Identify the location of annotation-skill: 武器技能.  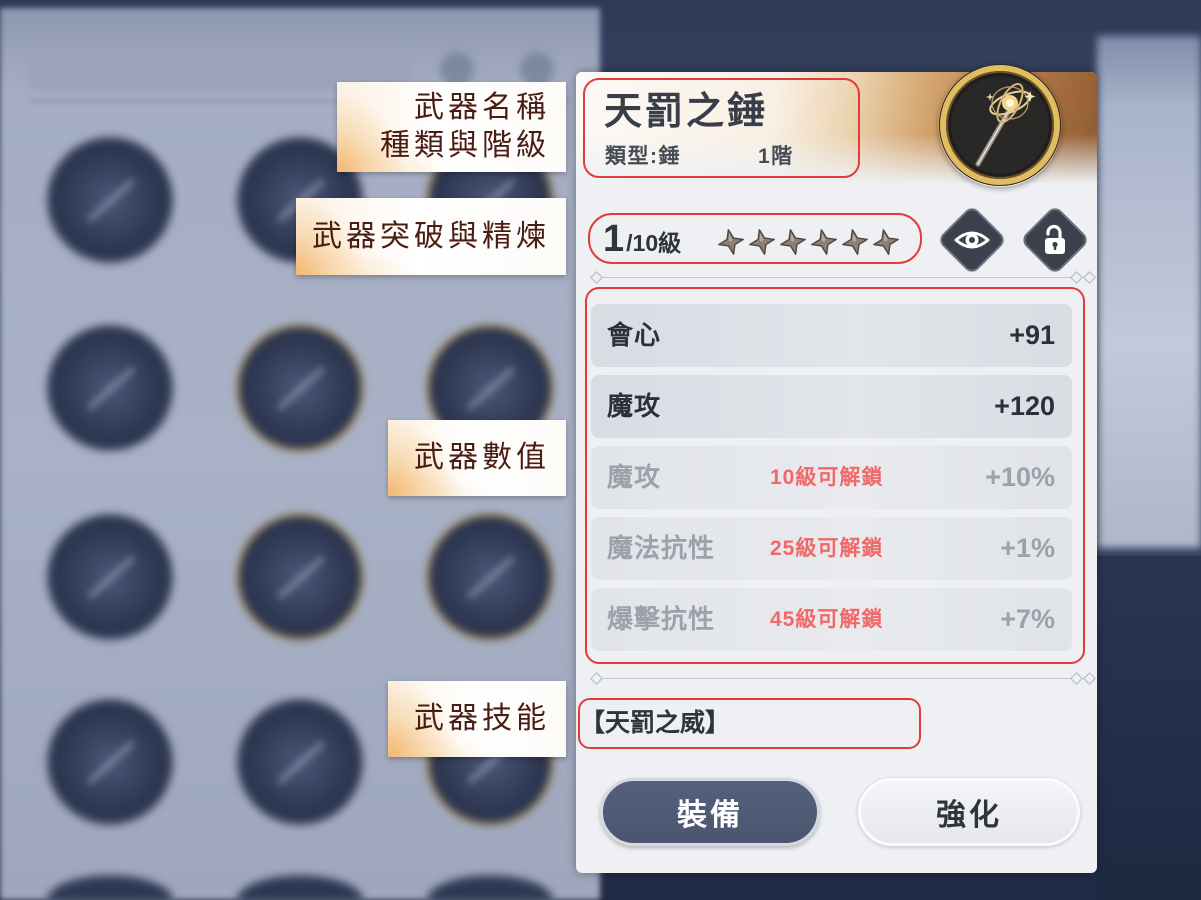
(477, 719).